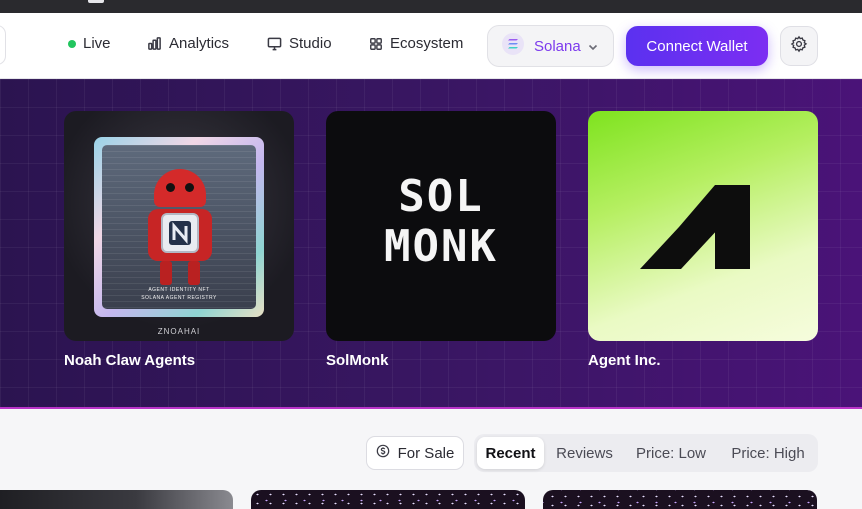 The width and height of the screenshot is (862, 509). I want to click on dollar-circle-icon, so click(383, 453).